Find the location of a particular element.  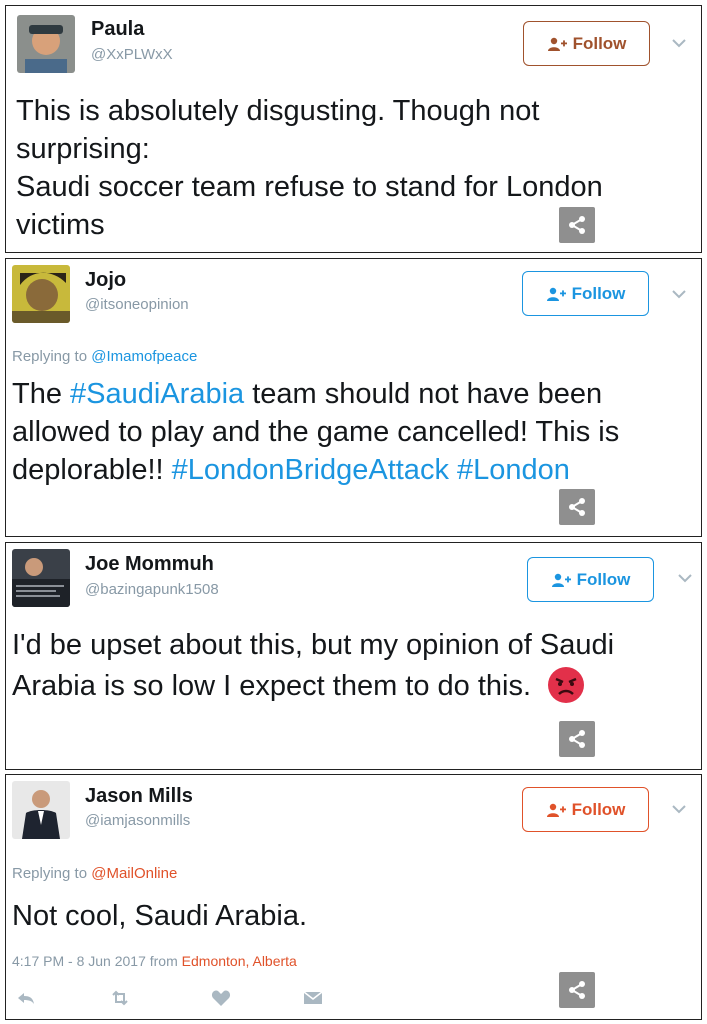

user-handle: @XxPLWxX is located at coordinates (132, 54).